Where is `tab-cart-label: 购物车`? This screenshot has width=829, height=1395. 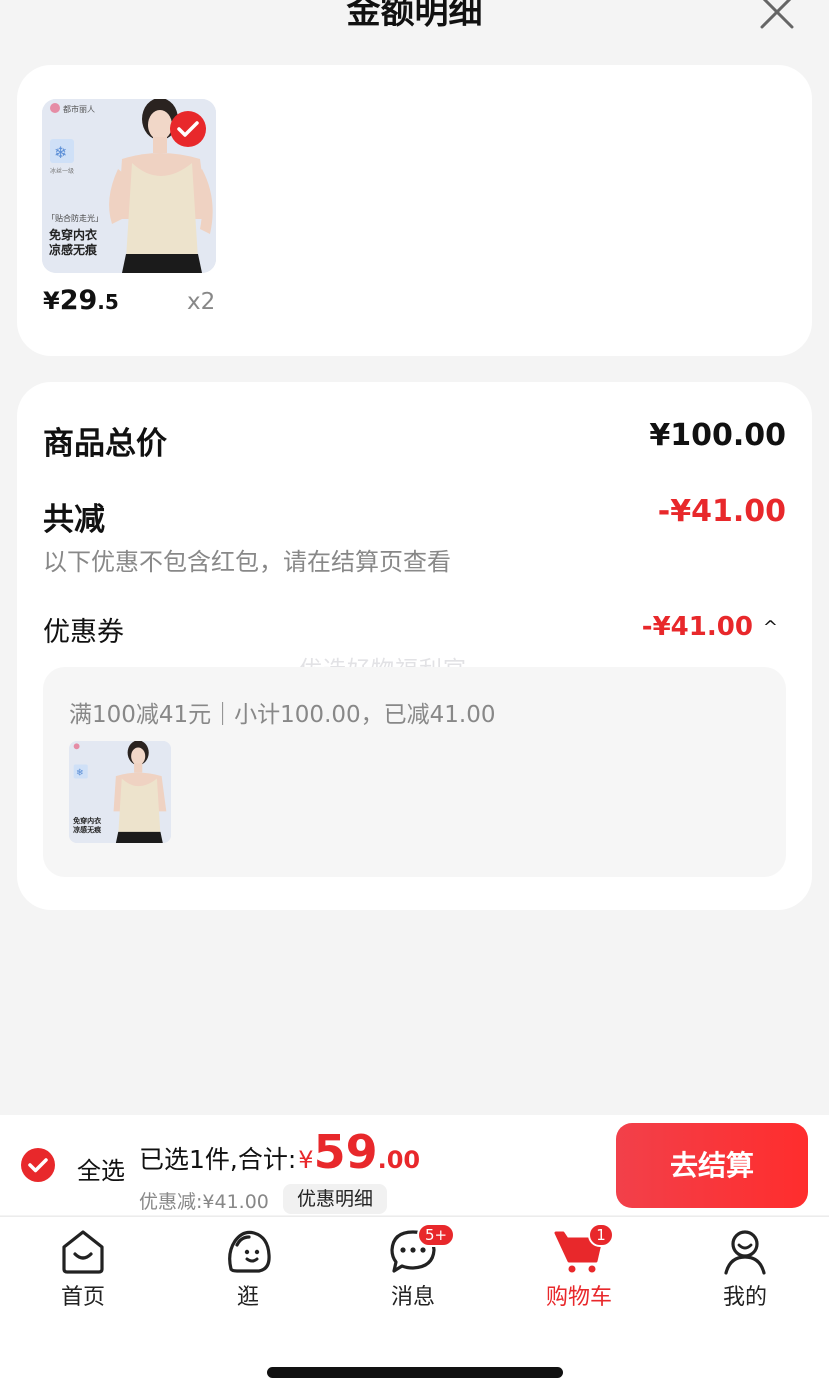 tab-cart-label: 购物车 is located at coordinates (578, 1297).